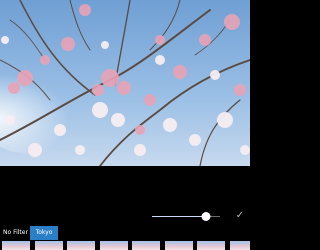 This screenshot has width=320, height=250. I want to click on filter-tab-no-filter: No Filter, so click(16, 233).